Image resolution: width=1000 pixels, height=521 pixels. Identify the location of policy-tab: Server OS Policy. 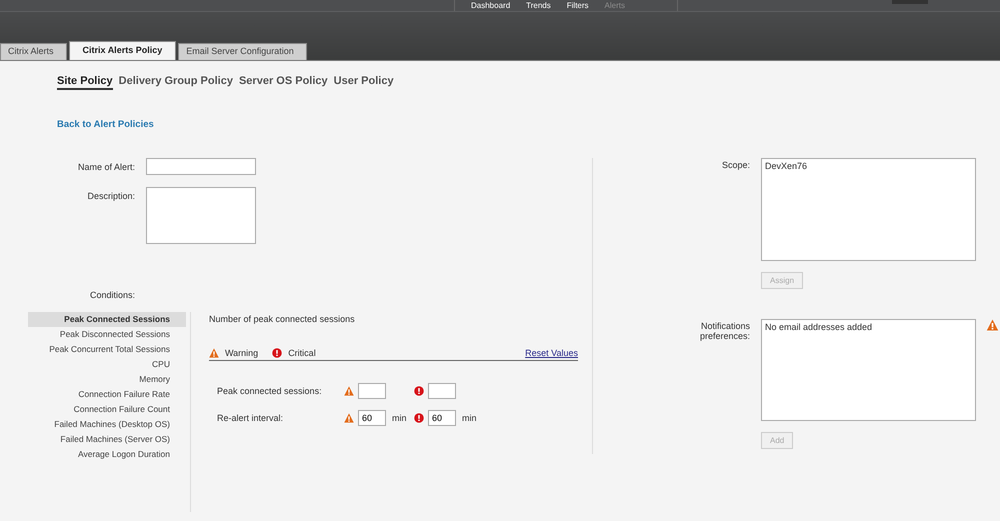
(283, 82).